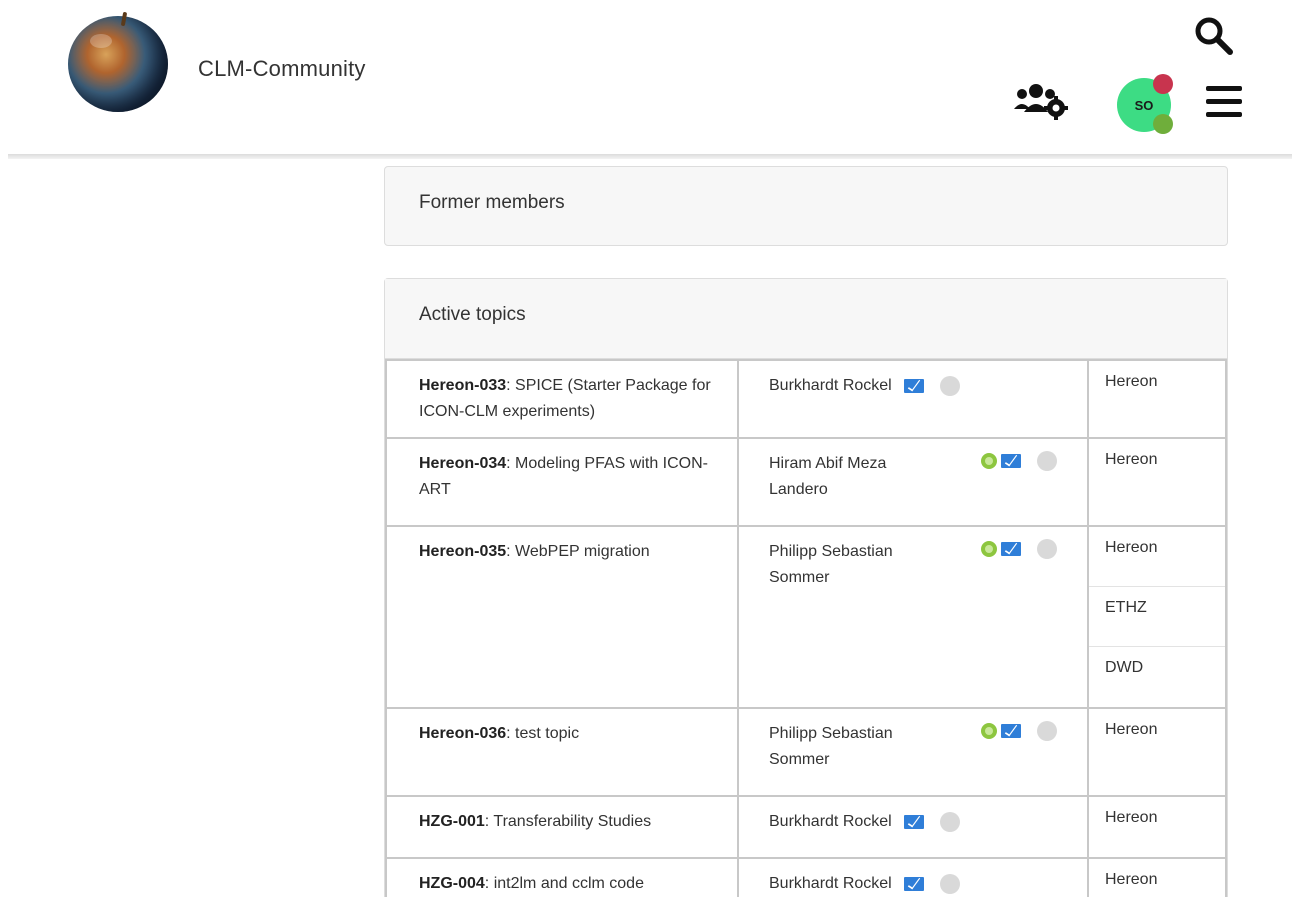 Image resolution: width=1292 pixels, height=897 pixels. Describe the element at coordinates (462, 551) in the screenshot. I see `topic-code: Hereon-035` at that location.